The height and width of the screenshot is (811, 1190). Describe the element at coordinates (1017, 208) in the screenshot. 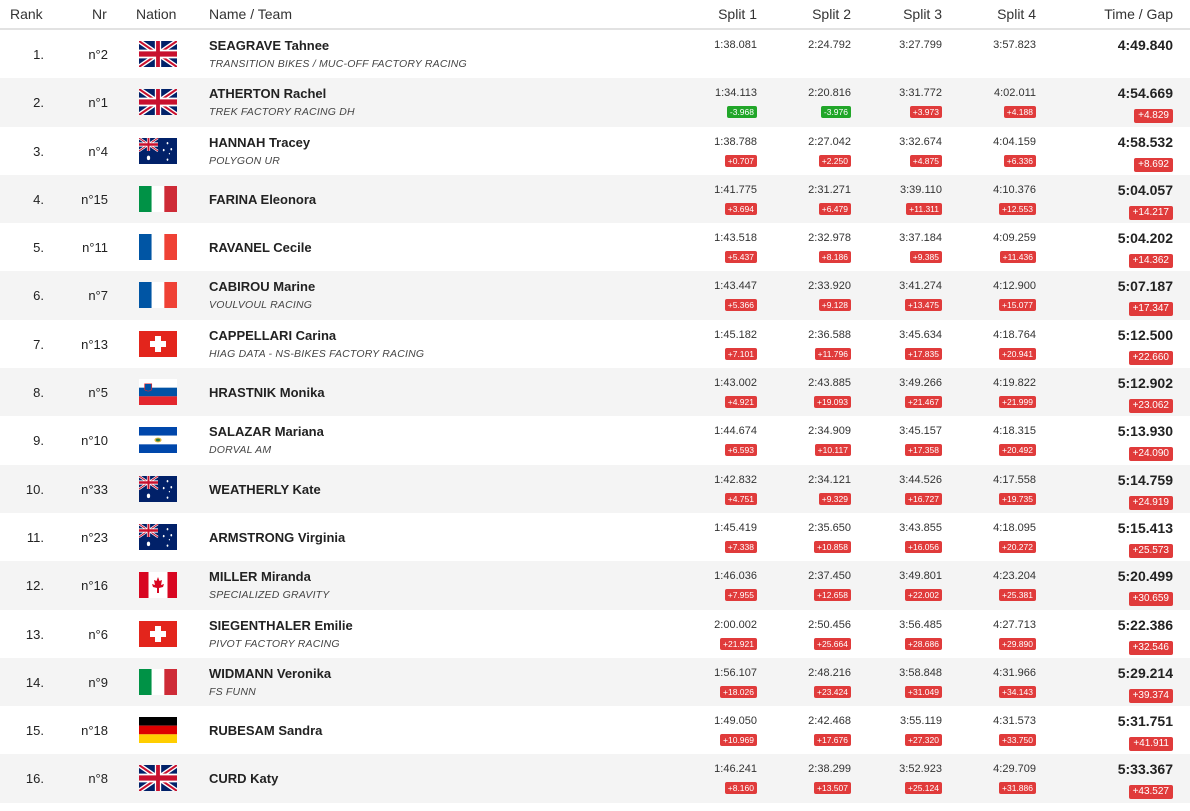

I see `split-gap-badge: +12.553` at that location.